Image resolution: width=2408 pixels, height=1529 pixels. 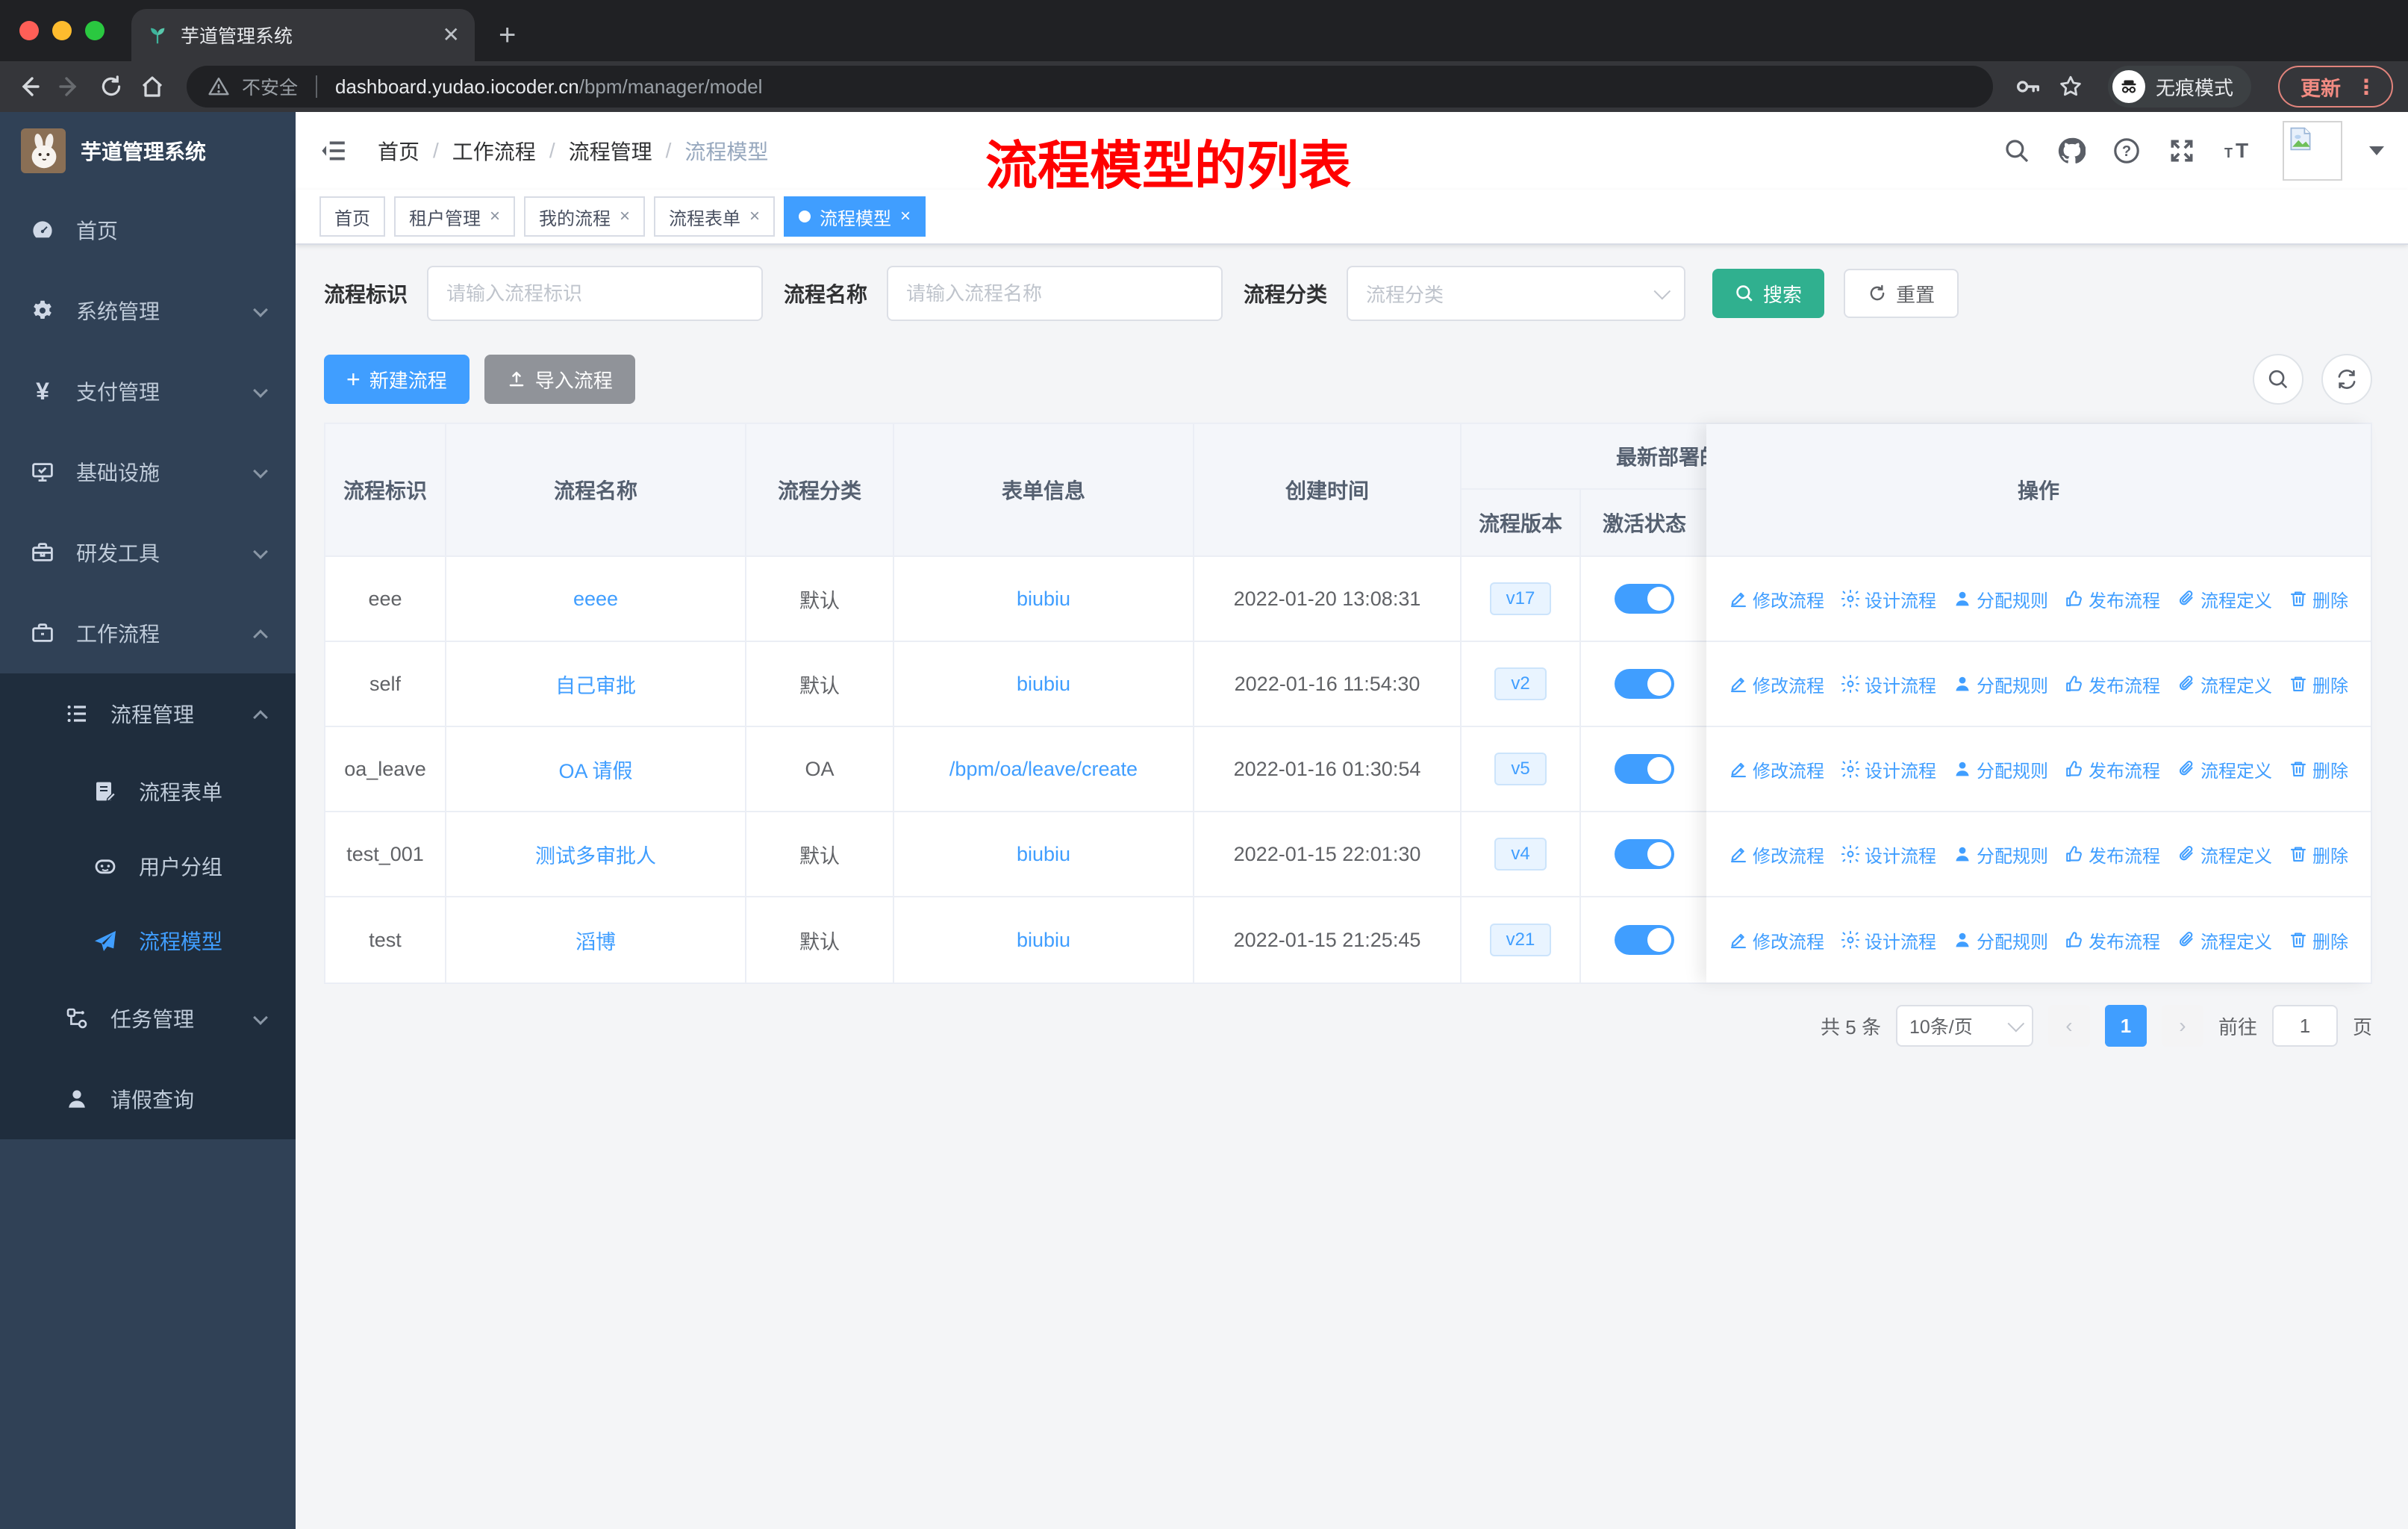 What do you see at coordinates (595, 770) in the screenshot?
I see `model-name-link: OA 请假` at bounding box center [595, 770].